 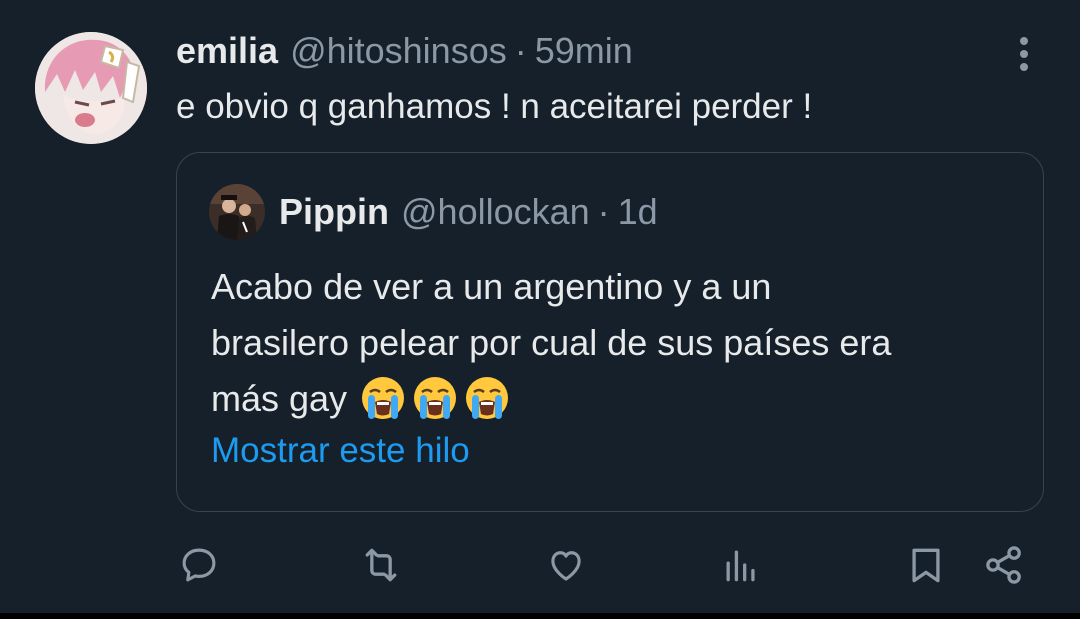 I want to click on share-icon, so click(x=1003, y=565).